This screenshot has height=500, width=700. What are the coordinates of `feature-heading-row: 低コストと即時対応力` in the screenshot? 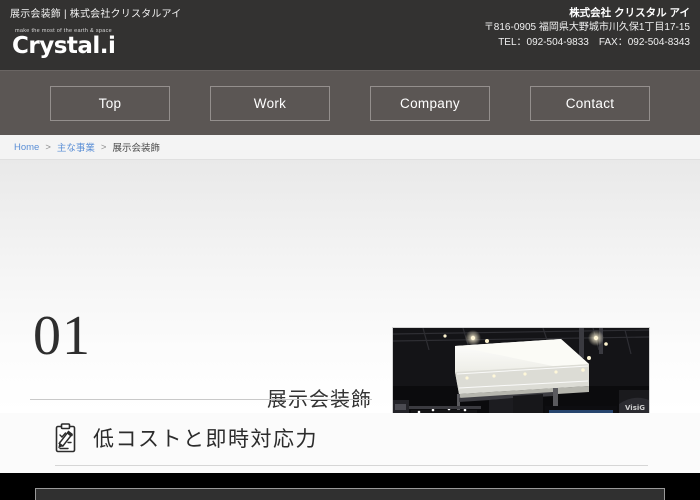 It's located at (186, 438).